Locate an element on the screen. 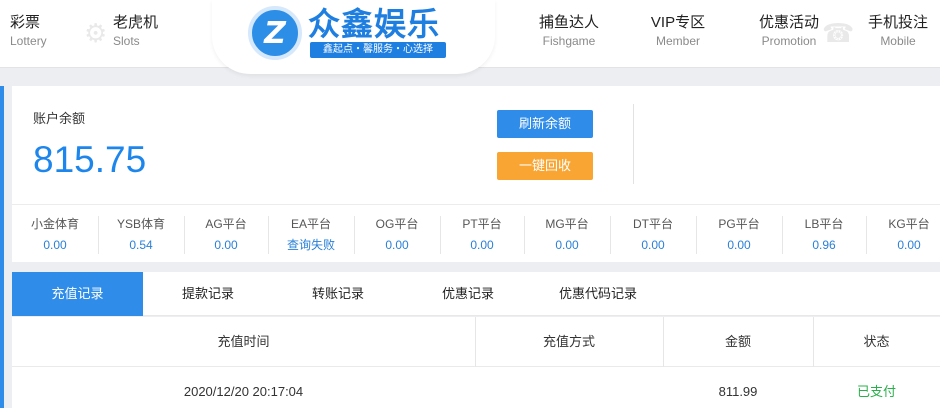 The width and height of the screenshot is (940, 408). slot-machine-watermark-icon: ⚙ is located at coordinates (96, 33).